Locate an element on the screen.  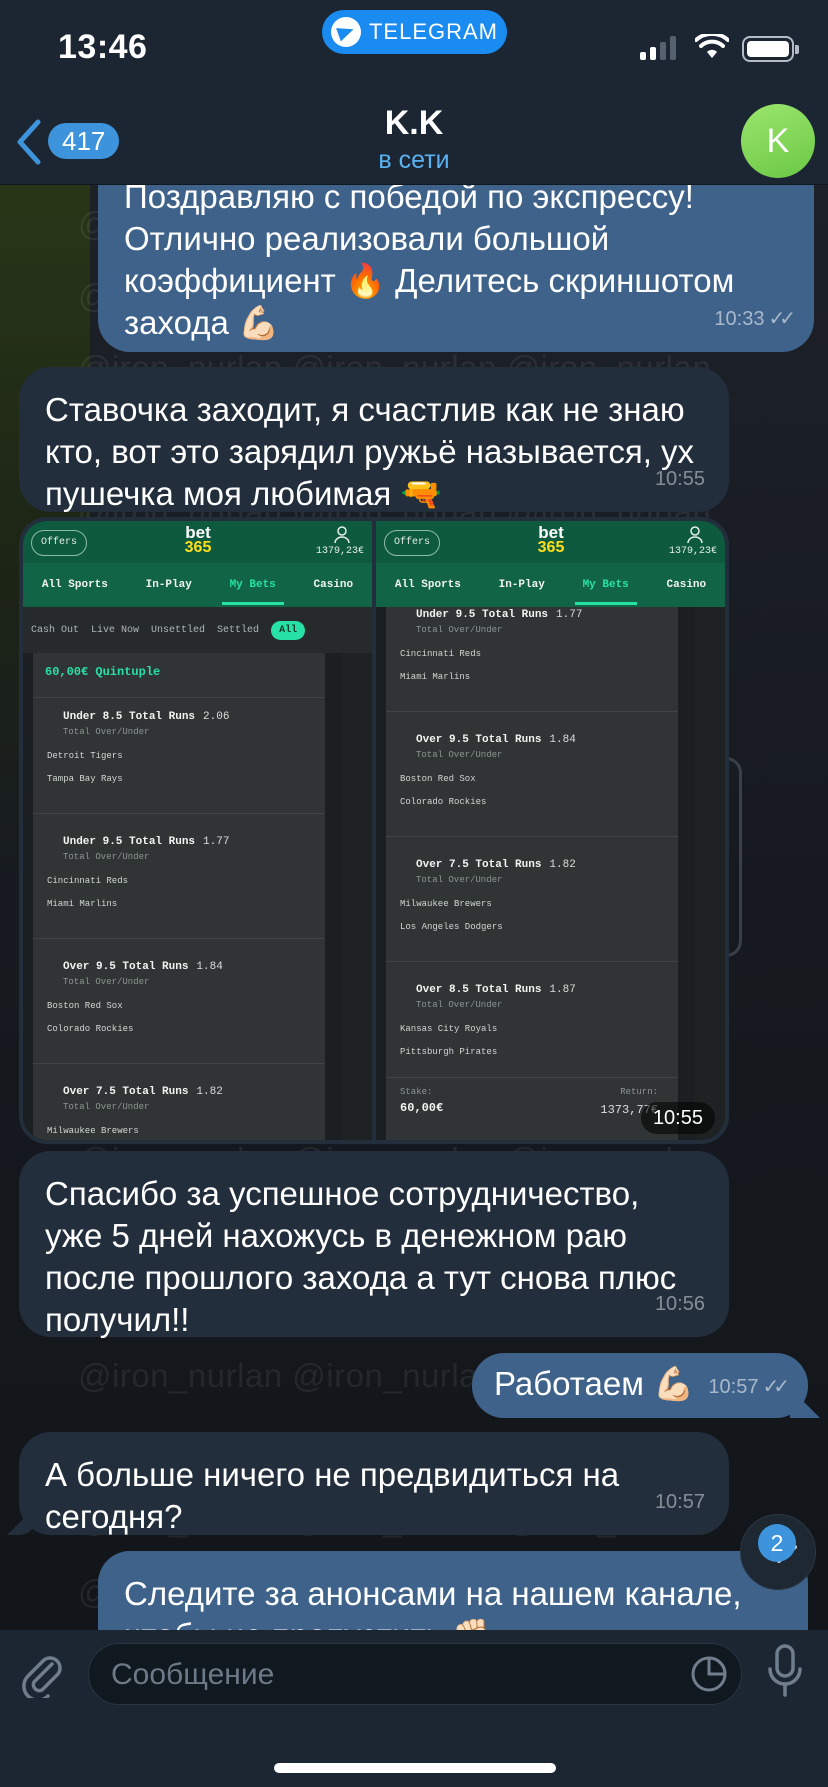
message-input-placeholder: Сообщение is located at coordinates (193, 1674).